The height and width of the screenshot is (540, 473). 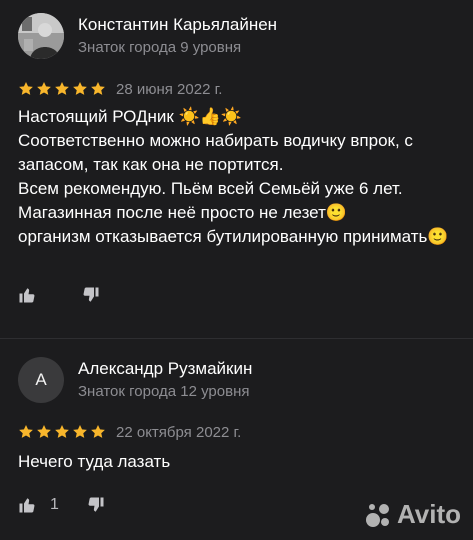 What do you see at coordinates (61, 505) in the screenshot?
I see `review-reactions: 1` at bounding box center [61, 505].